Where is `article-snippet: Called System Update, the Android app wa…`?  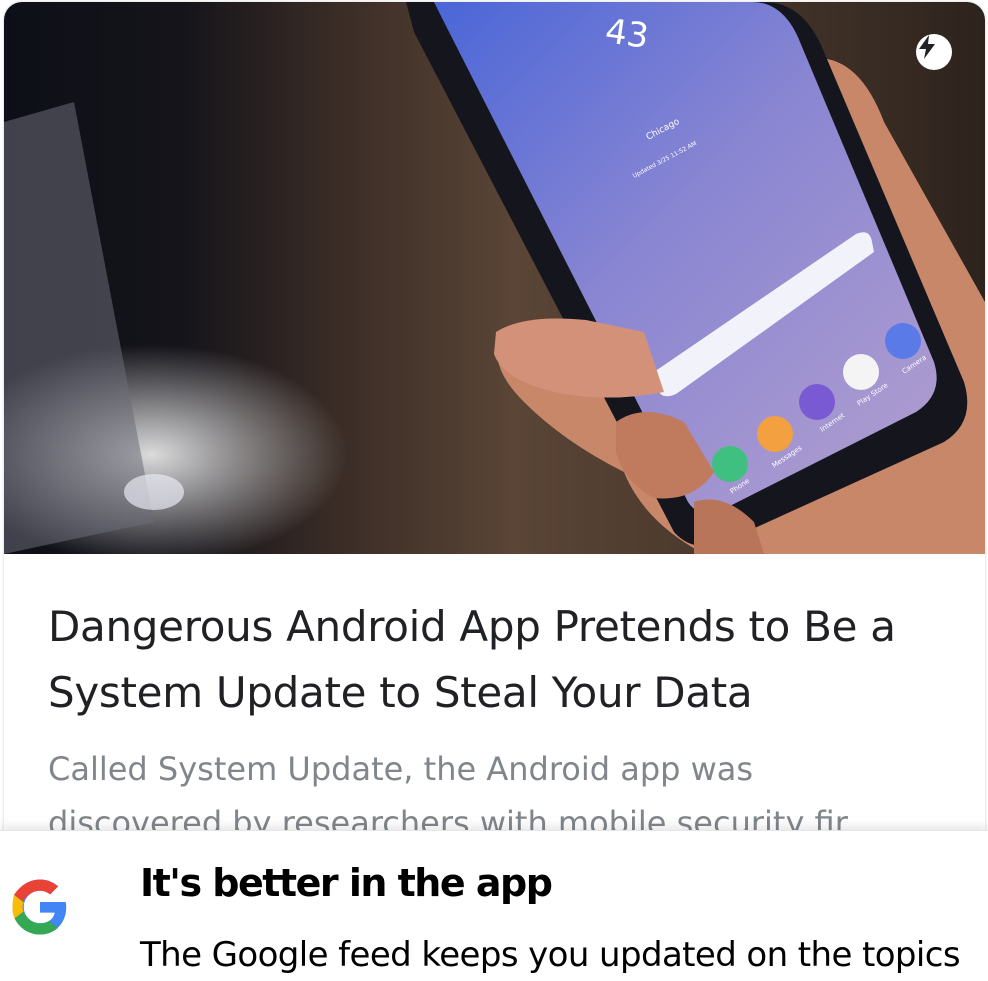
article-snippet: Called System Update, the Android app wa… is located at coordinates (462, 792).